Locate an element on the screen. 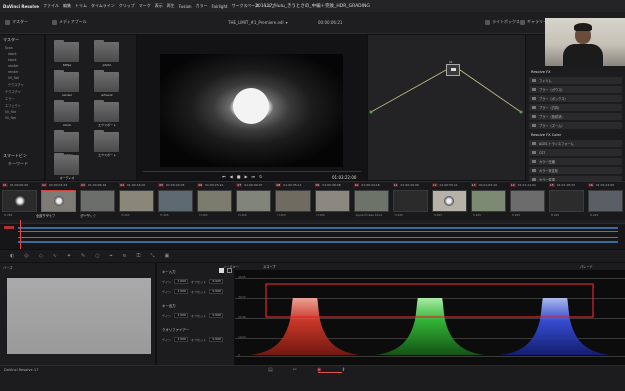  window-icon: ○ is located at coordinates (97, 256).